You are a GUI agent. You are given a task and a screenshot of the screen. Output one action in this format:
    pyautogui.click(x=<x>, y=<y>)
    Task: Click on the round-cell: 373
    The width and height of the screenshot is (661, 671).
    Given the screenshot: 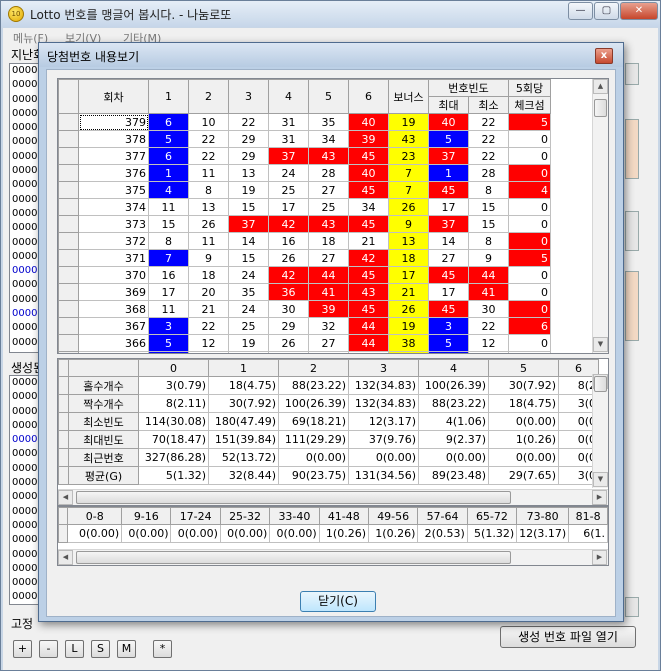 What is the action you would take?
    pyautogui.click(x=113, y=224)
    